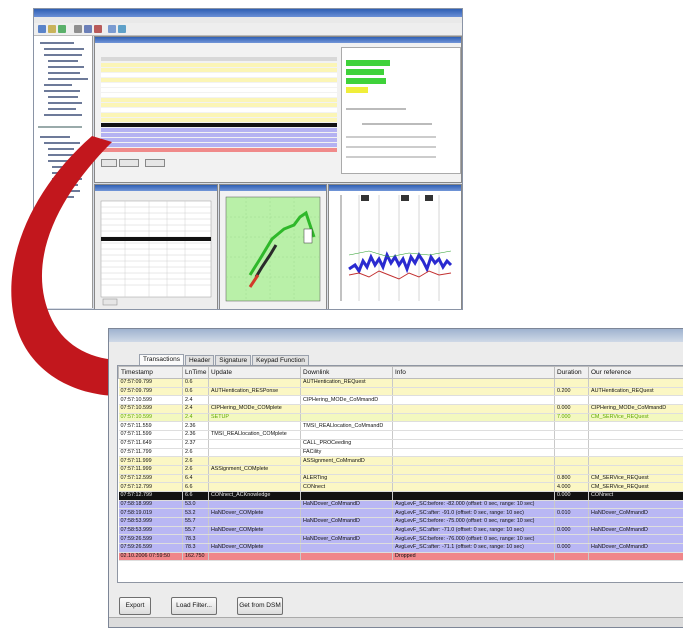  I want to click on table-row: 07:57:11.7992.6FACility, so click(401, 452).